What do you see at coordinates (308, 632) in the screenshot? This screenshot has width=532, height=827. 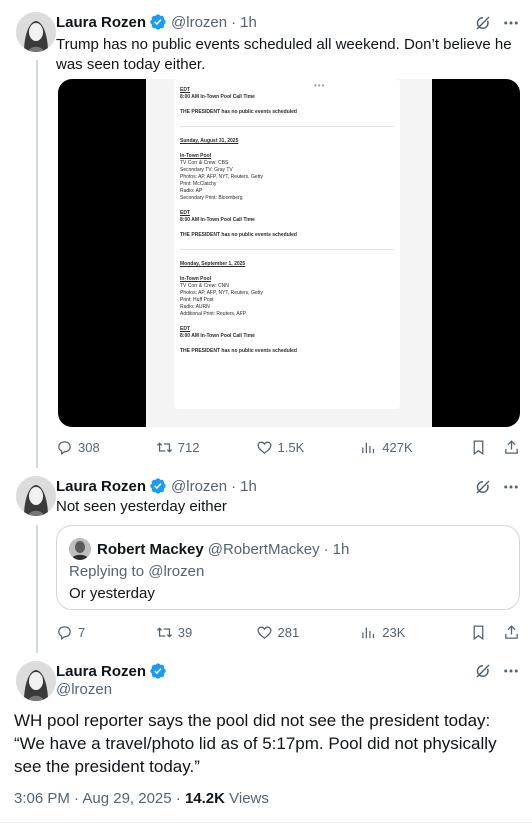 I see `like-button: 281` at bounding box center [308, 632].